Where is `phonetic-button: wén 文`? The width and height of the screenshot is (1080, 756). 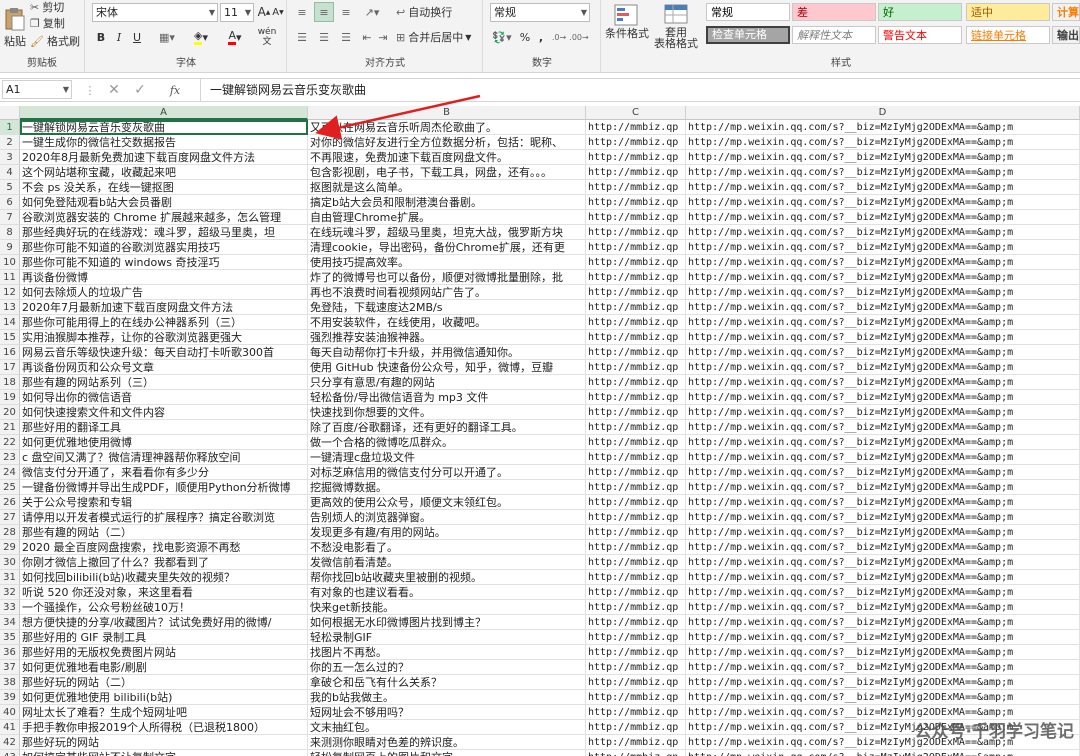 phonetic-button: wén 文 is located at coordinates (267, 37).